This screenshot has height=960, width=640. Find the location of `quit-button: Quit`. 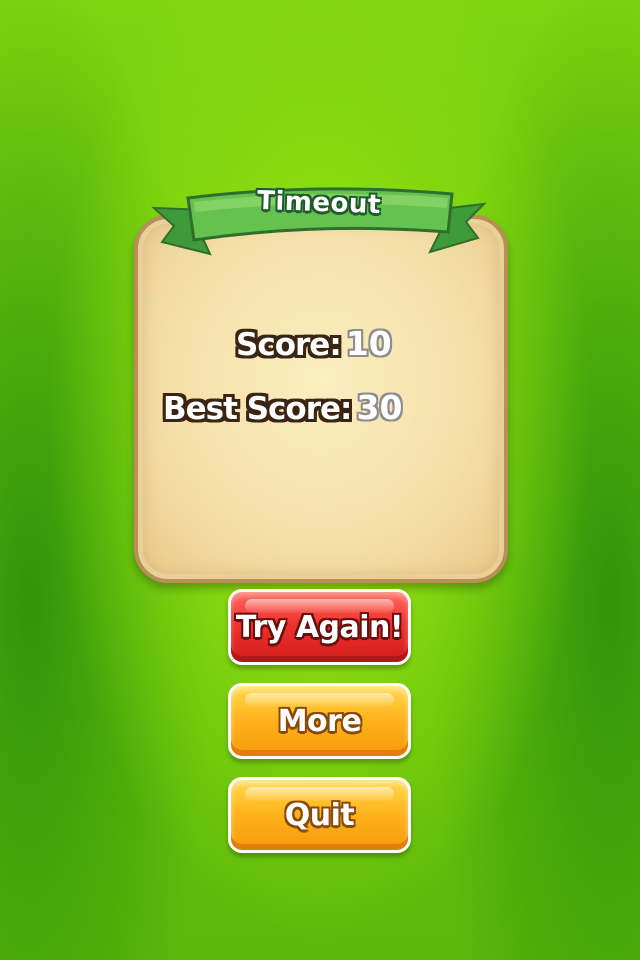

quit-button: Quit is located at coordinates (319, 815).